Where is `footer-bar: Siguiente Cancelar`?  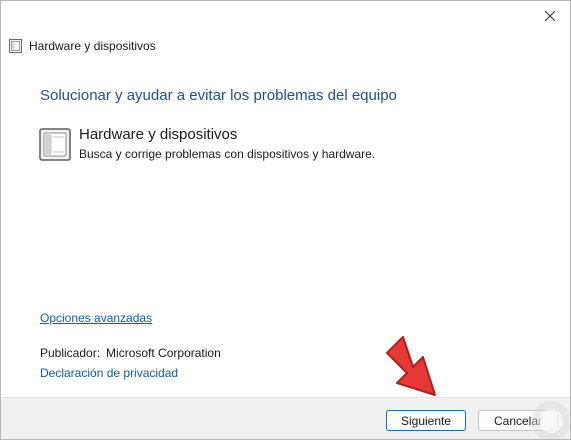 footer-bar: Siguiente Cancelar is located at coordinates (285, 418).